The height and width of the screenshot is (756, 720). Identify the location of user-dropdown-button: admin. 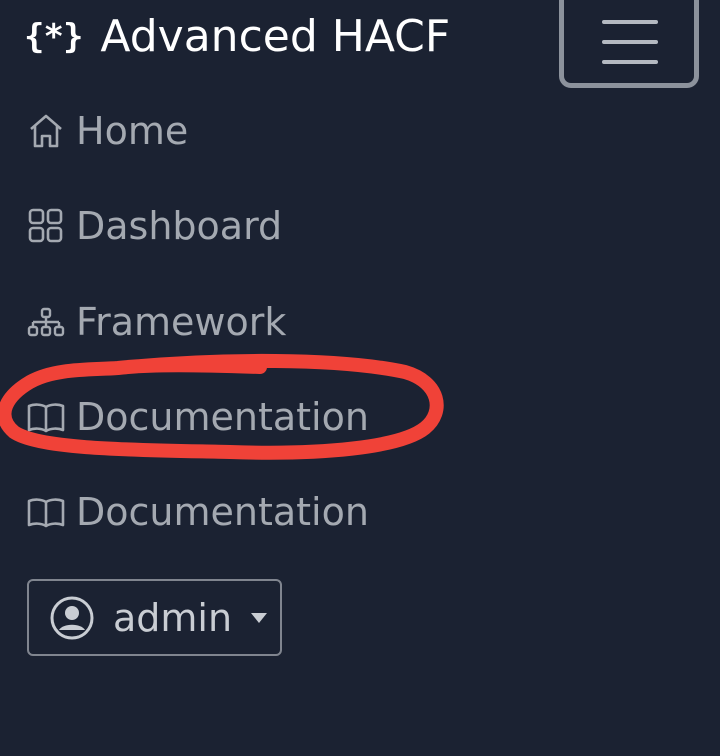
(154, 617).